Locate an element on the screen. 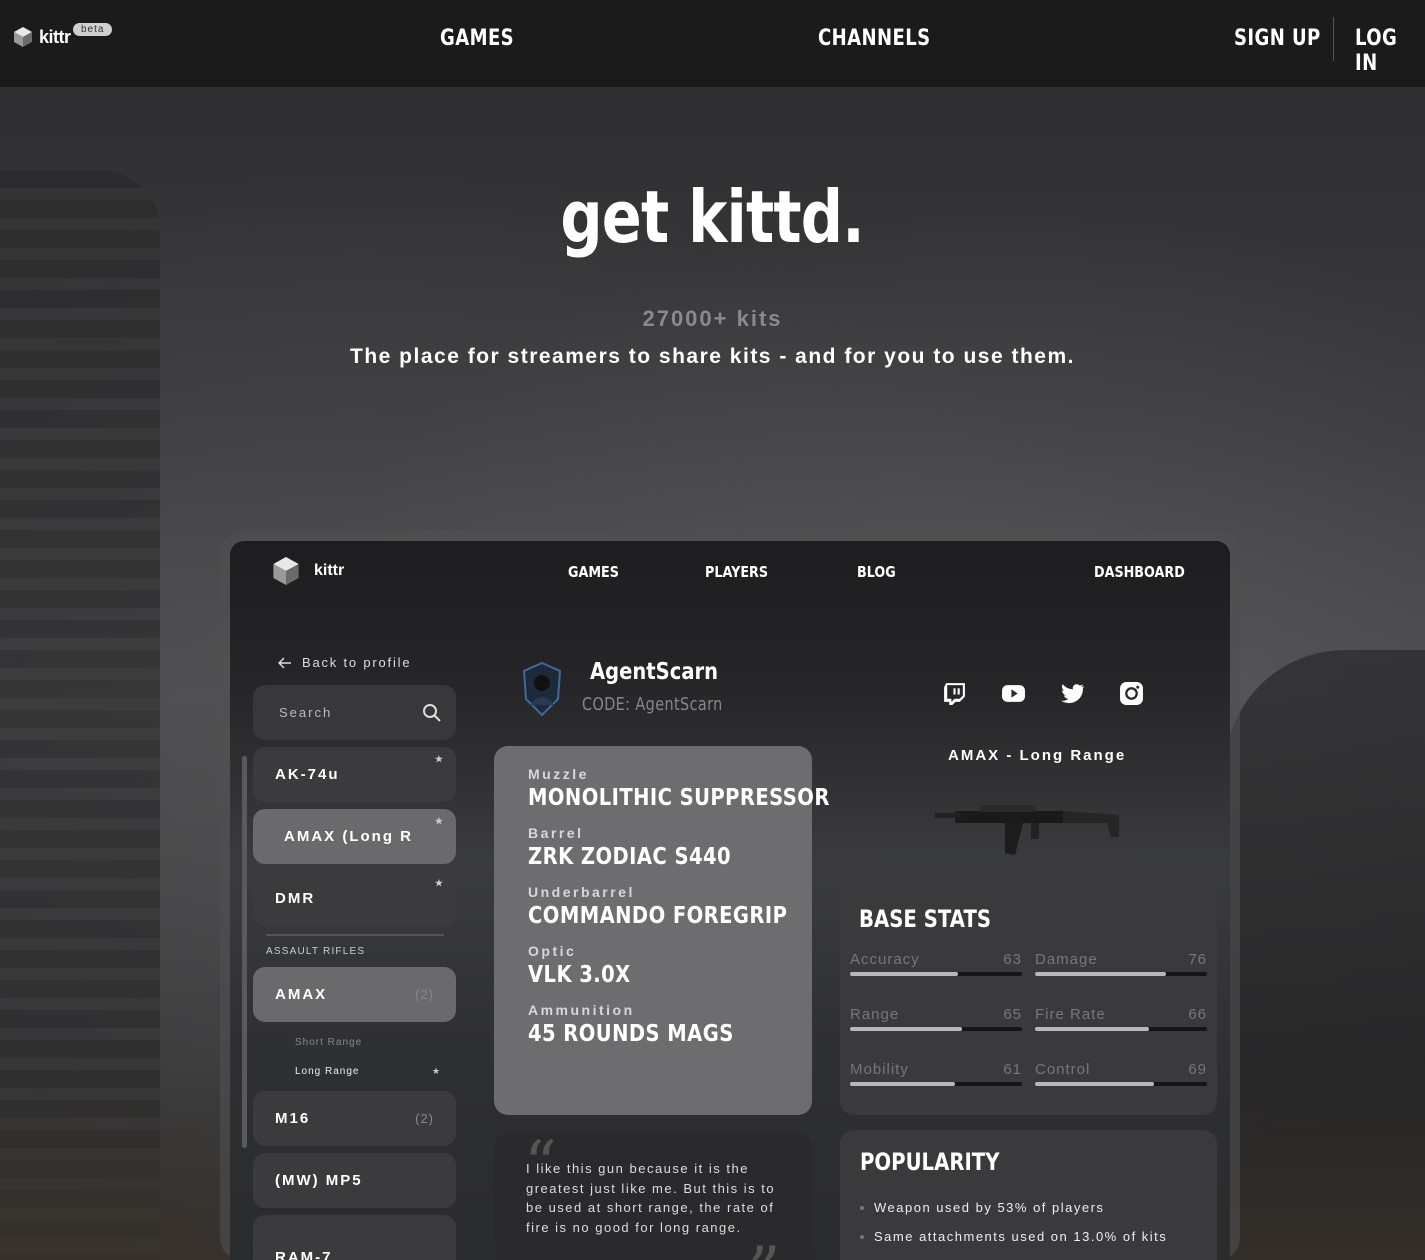  instagram-icon is located at coordinates (1131, 693).